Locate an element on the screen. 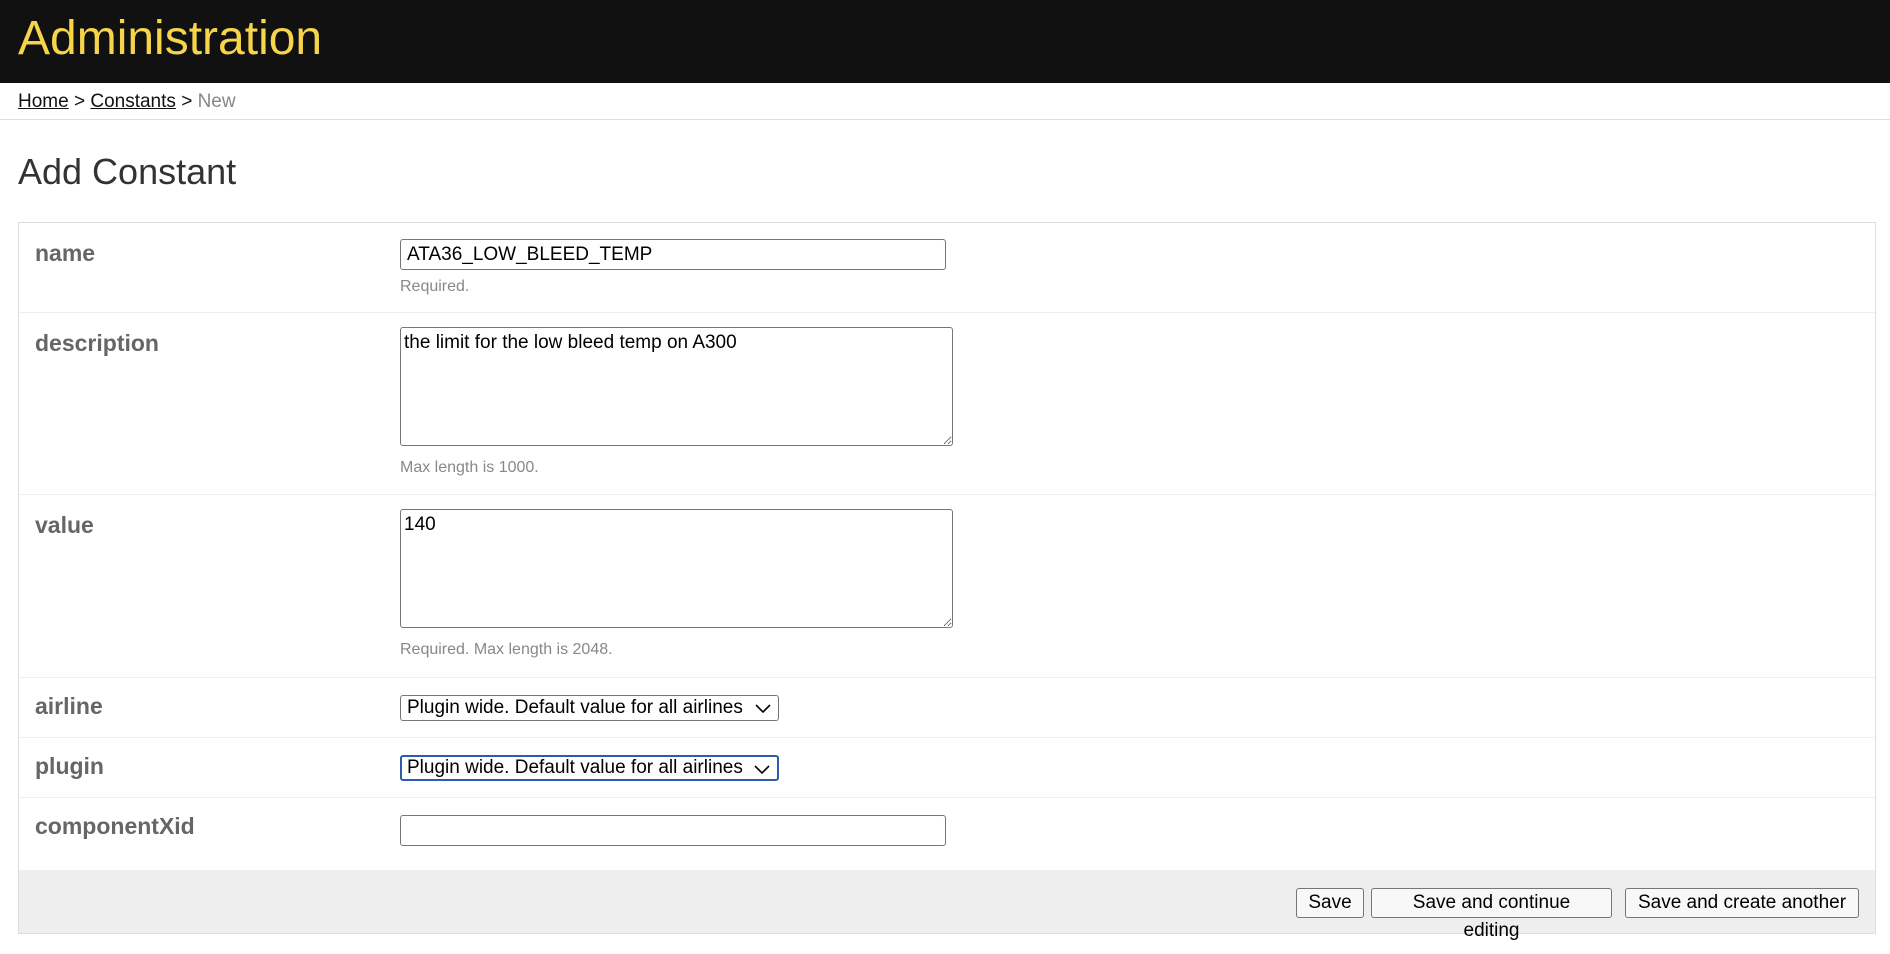 This screenshot has width=1890, height=954. plugin-label: plugin is located at coordinates (69, 766).